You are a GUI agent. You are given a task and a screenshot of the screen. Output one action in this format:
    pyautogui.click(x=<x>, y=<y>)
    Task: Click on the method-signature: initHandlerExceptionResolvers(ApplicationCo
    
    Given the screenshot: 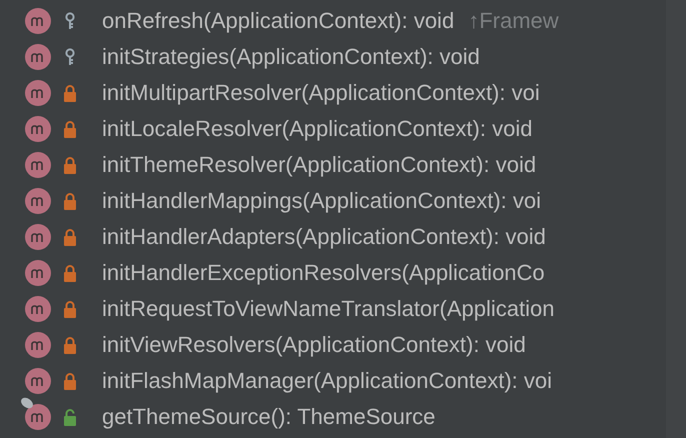 What is the action you would take?
    pyautogui.click(x=323, y=273)
    